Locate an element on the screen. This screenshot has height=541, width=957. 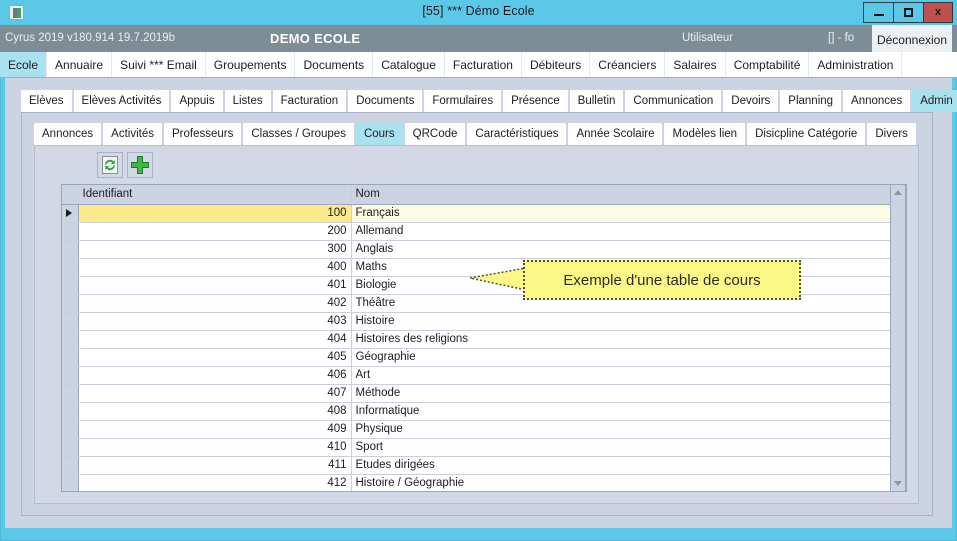
add-button is located at coordinates (140, 165).